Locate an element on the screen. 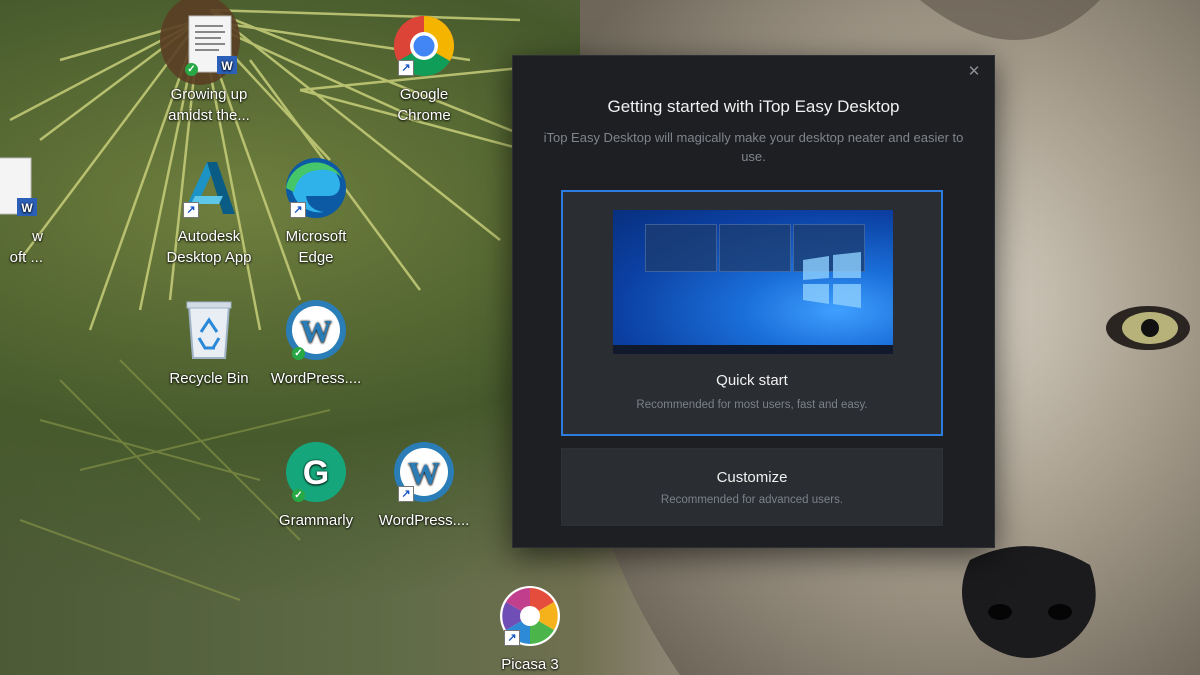  icon-label: Microsoft Edge is located at coordinates (316, 247).